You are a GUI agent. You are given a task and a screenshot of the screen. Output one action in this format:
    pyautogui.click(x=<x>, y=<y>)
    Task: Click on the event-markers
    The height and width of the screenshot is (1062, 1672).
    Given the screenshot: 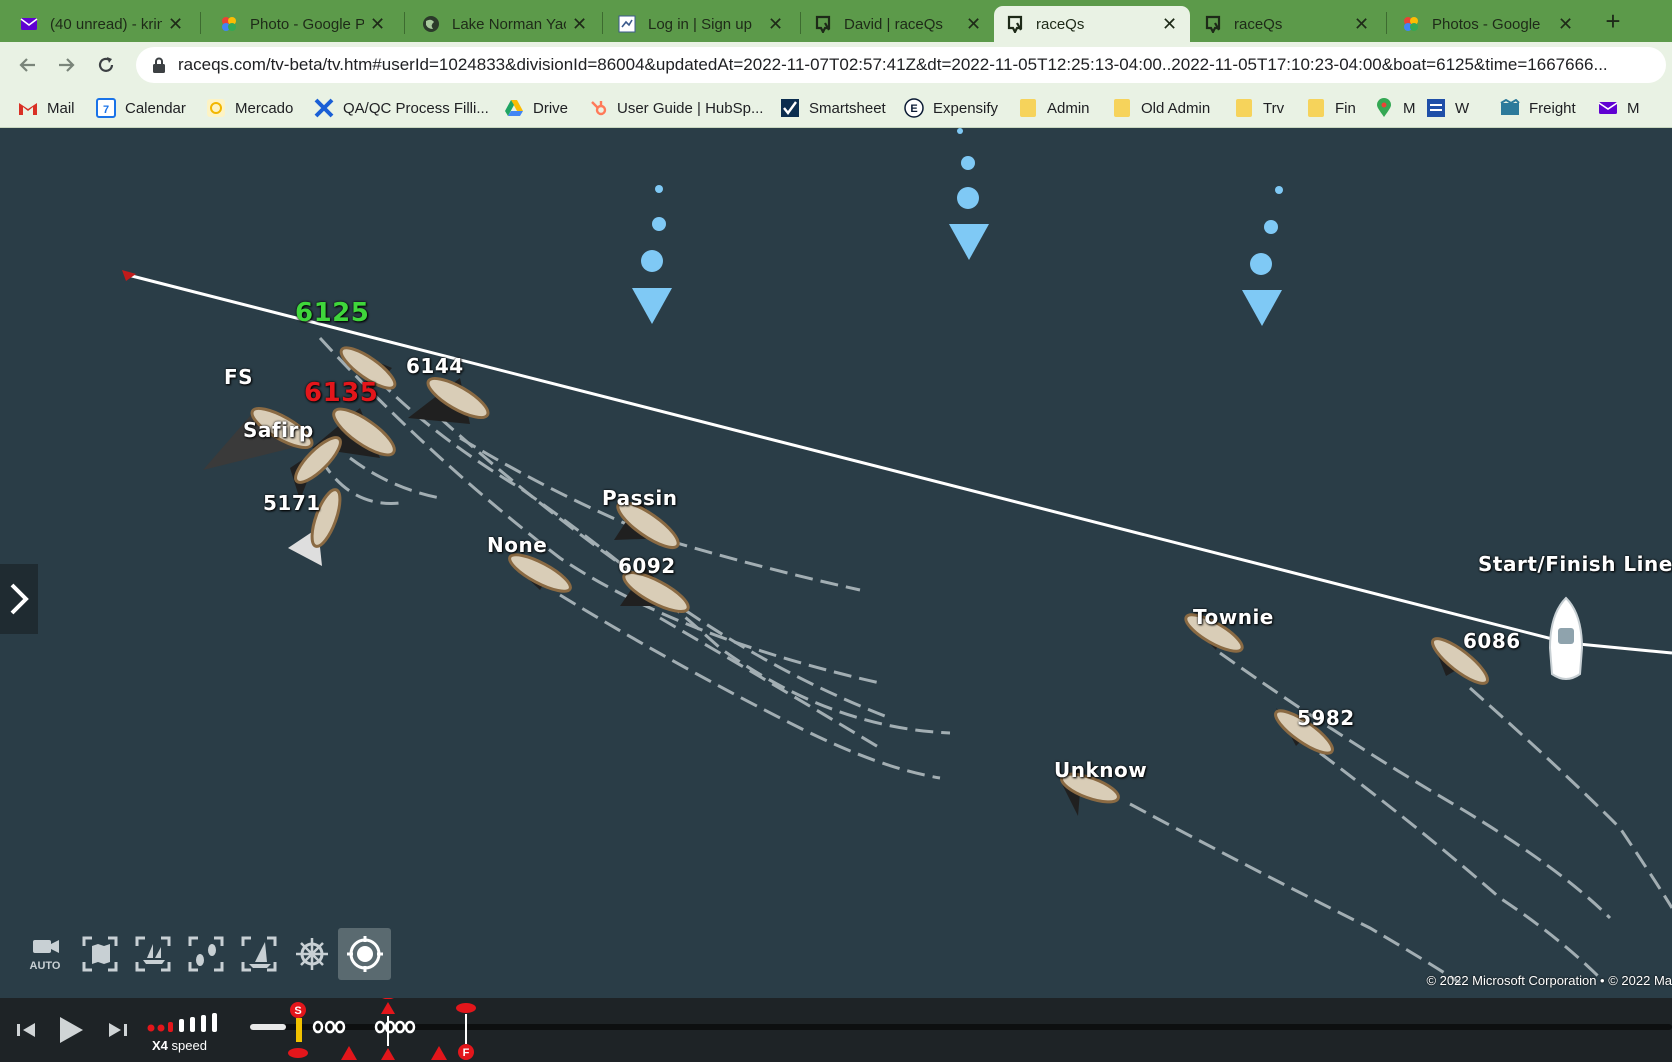 What is the action you would take?
    pyautogui.click(x=364, y=1027)
    